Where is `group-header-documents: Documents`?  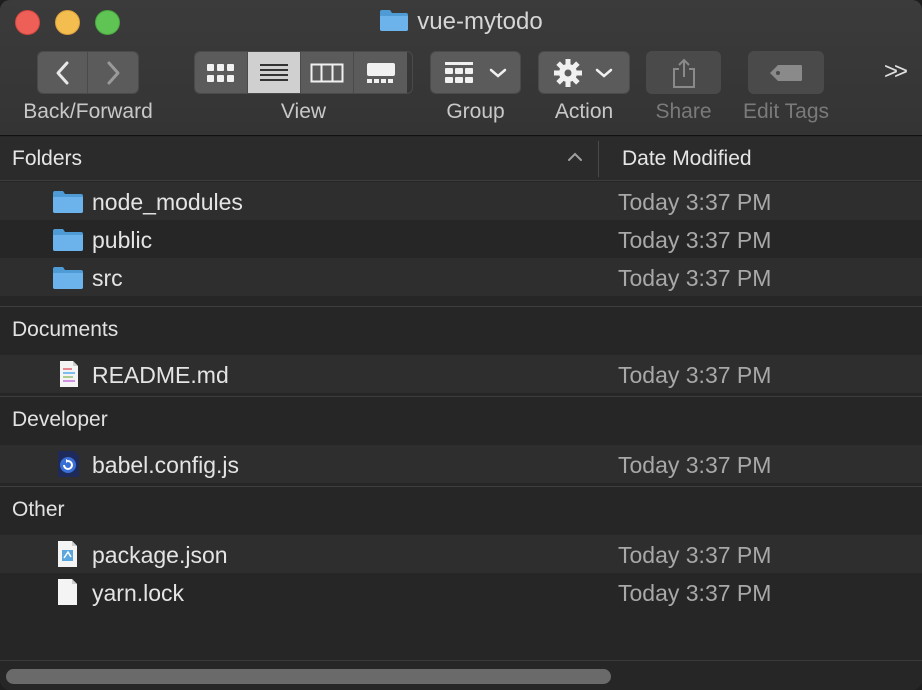 group-header-documents: Documents is located at coordinates (461, 331).